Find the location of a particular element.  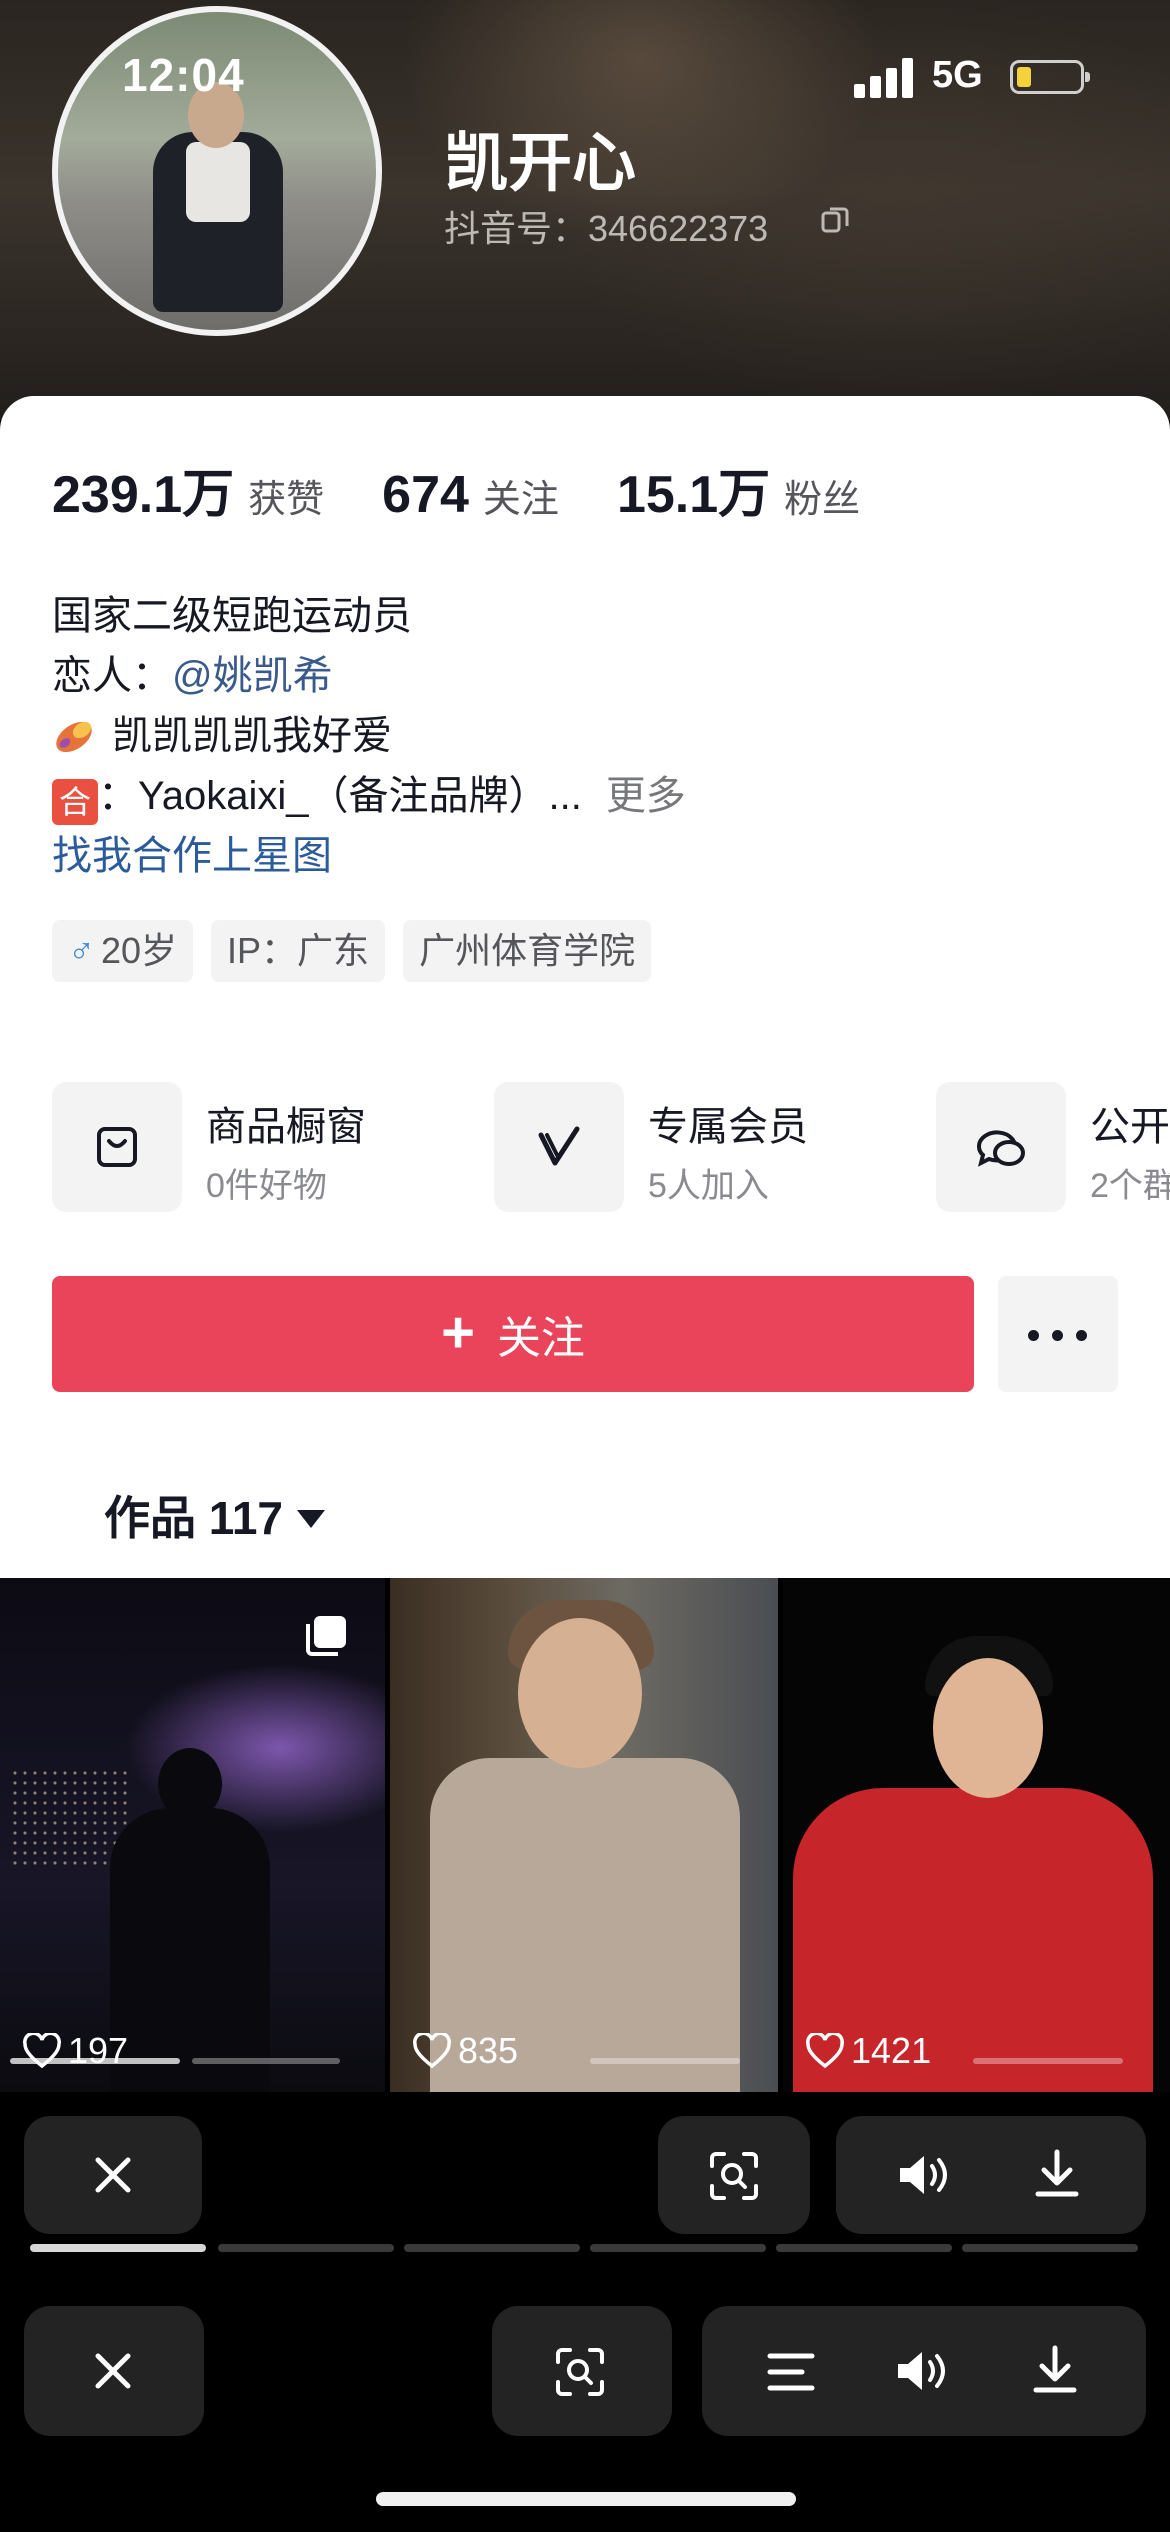

video-likes: 197 is located at coordinates (75, 2051).